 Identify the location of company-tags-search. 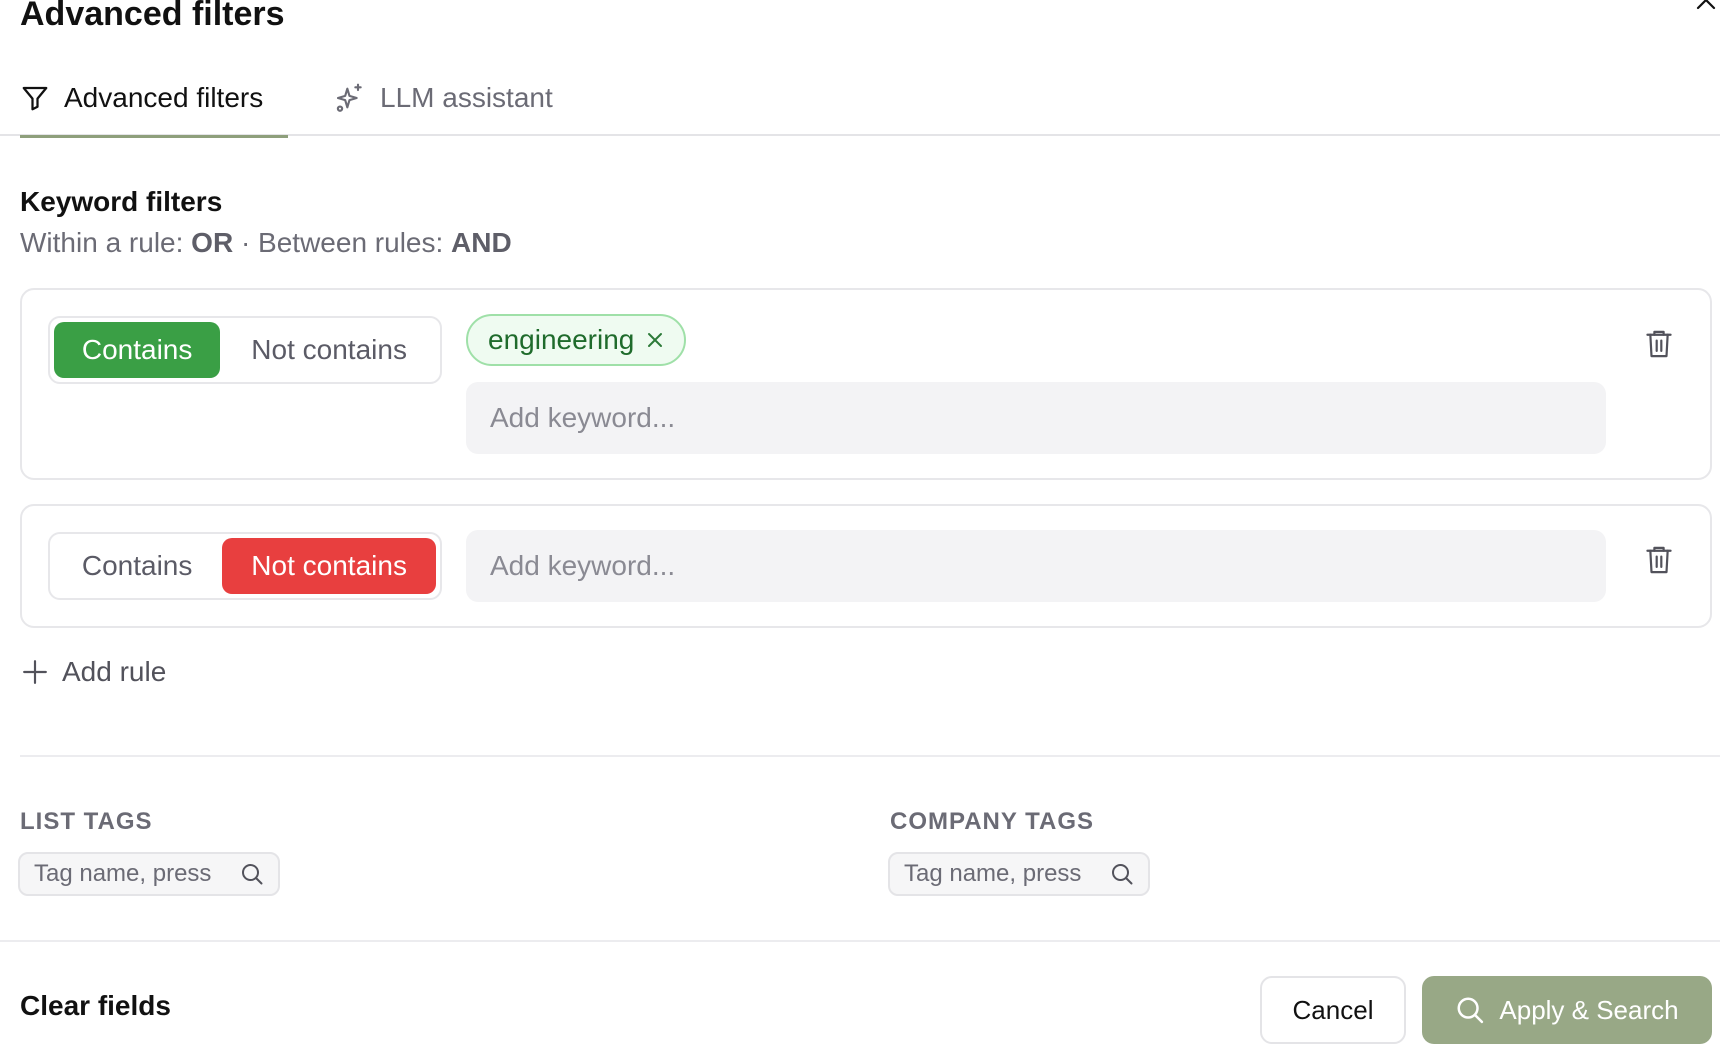
(1019, 874).